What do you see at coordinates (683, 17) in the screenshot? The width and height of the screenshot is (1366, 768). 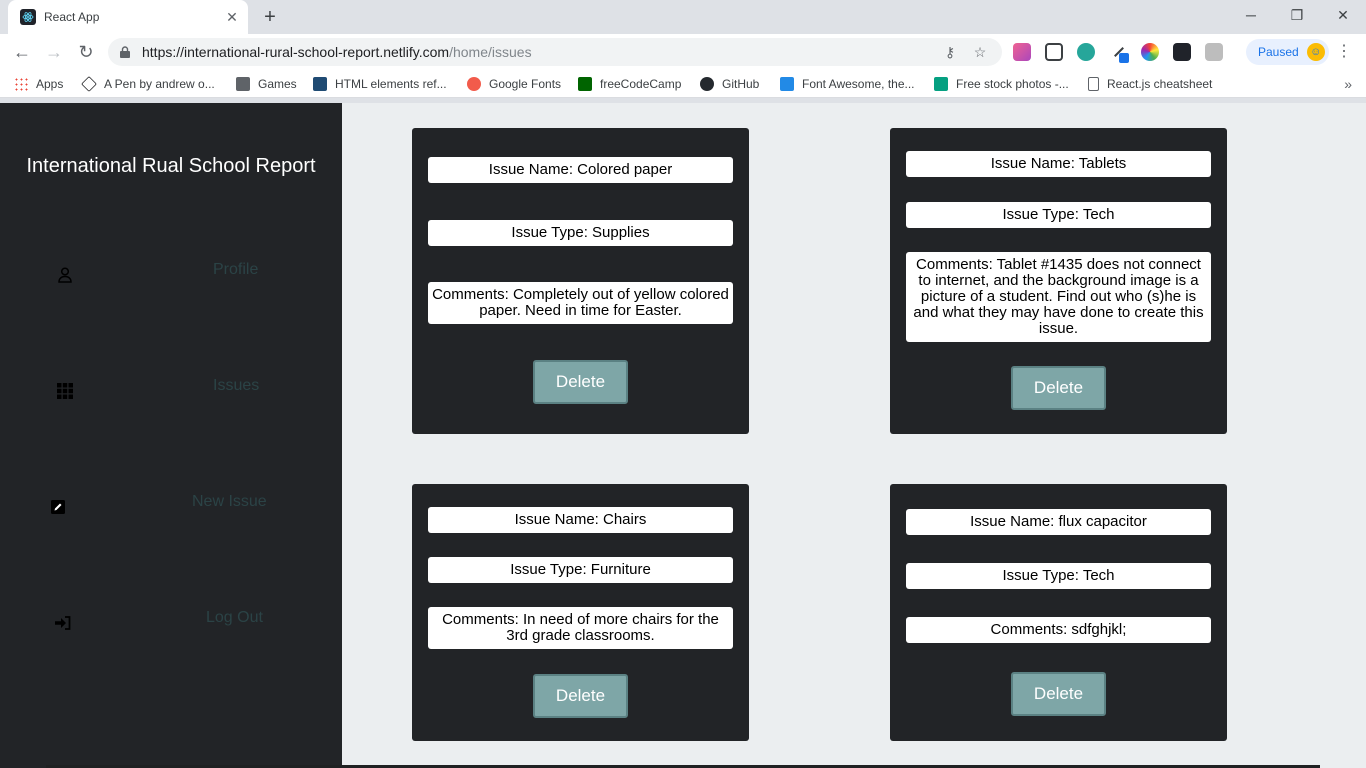 I see `browser-tab-strip: React App ✕ + ─ ❐ ✕` at bounding box center [683, 17].